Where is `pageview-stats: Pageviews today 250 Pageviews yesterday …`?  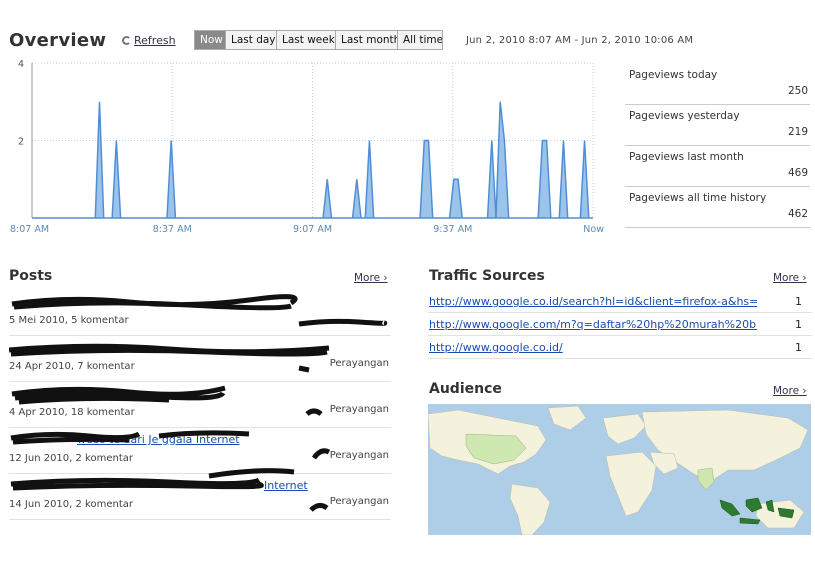 pageview-stats: Pageviews today 250 Pageviews yesterday … is located at coordinates (717, 146).